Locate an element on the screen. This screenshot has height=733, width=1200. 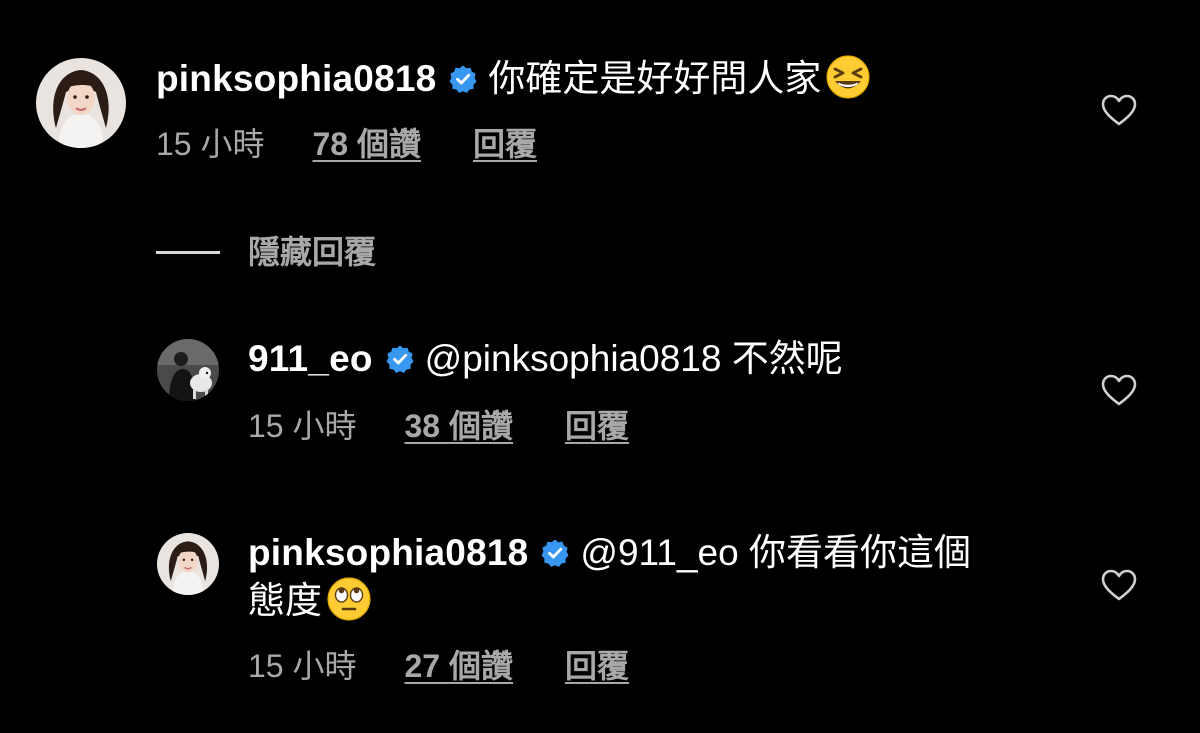
comment-body: 你確定是好好問人家 is located at coordinates (655, 78).